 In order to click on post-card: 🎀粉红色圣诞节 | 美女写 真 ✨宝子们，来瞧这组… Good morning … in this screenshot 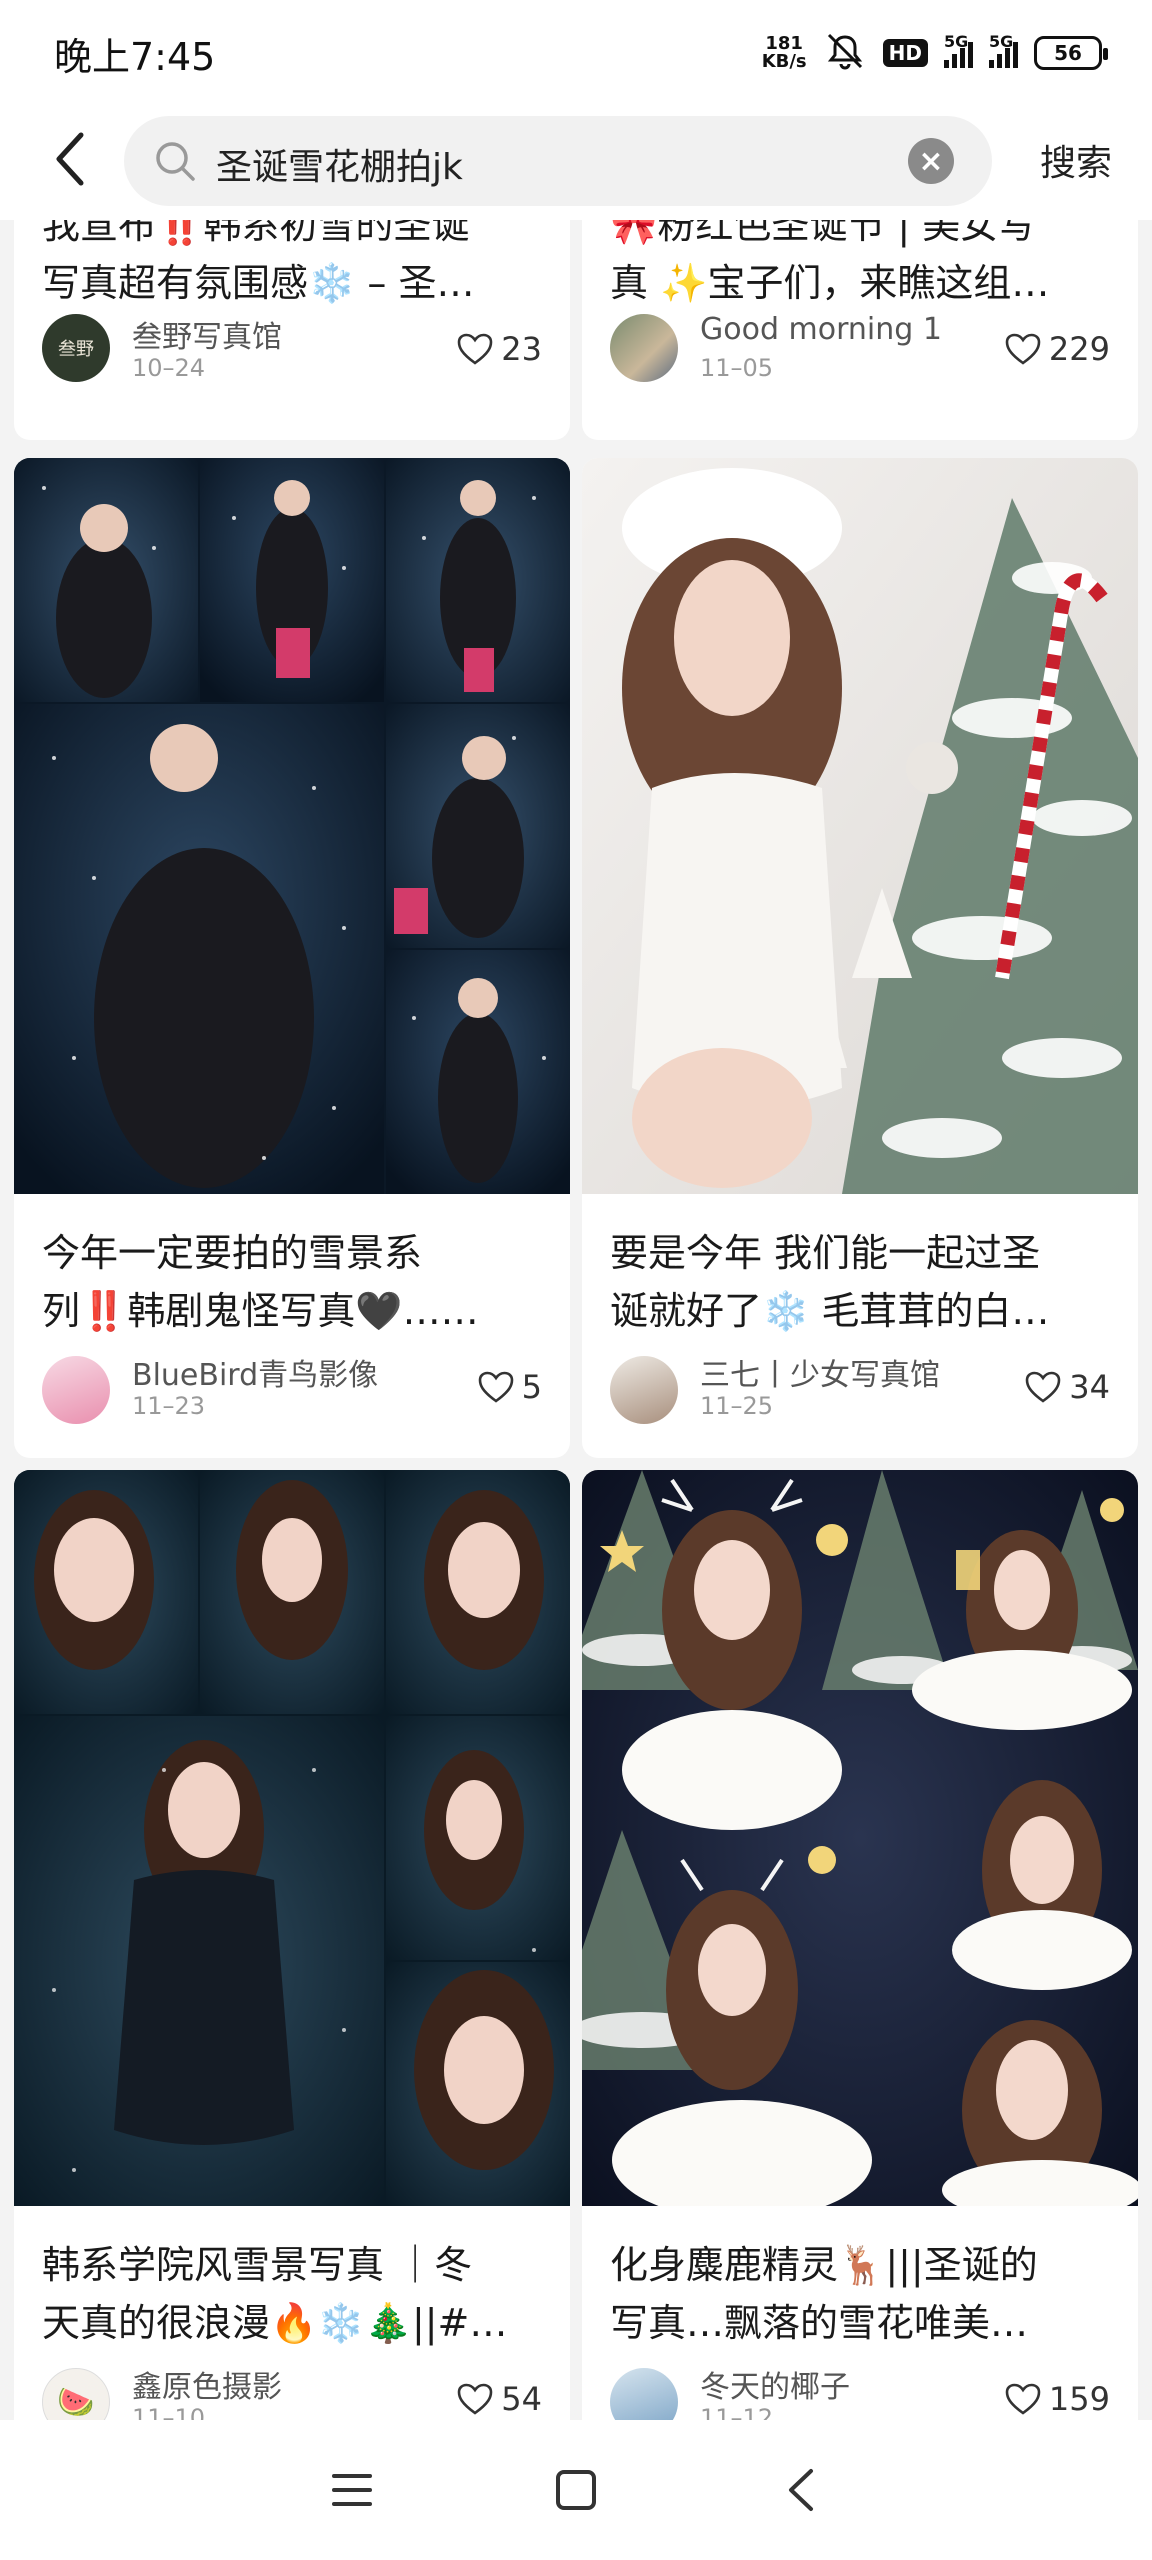, I will do `click(860, 330)`.